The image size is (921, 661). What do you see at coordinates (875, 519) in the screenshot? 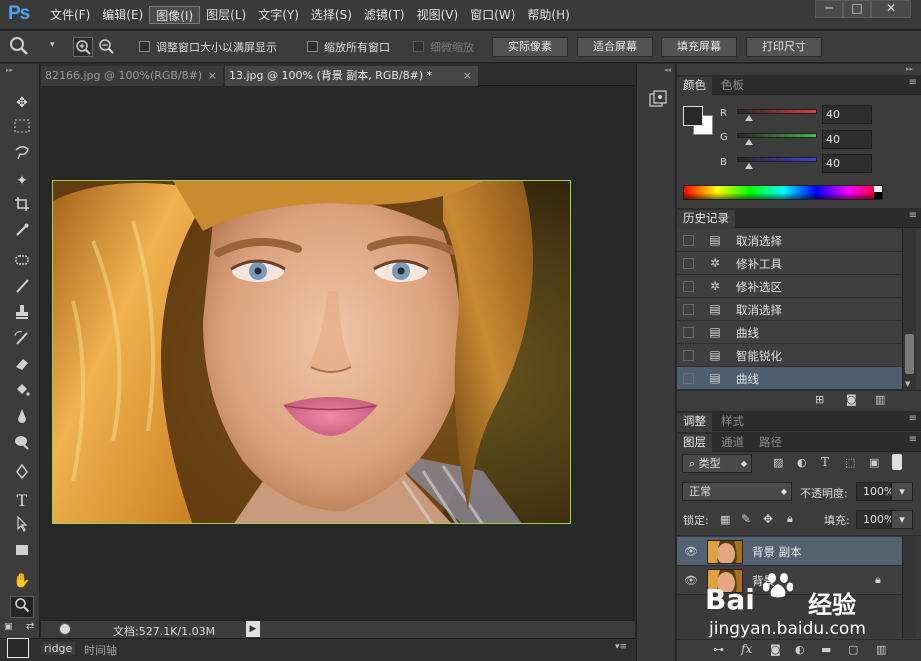
I see `fill-input: 100%` at bounding box center [875, 519].